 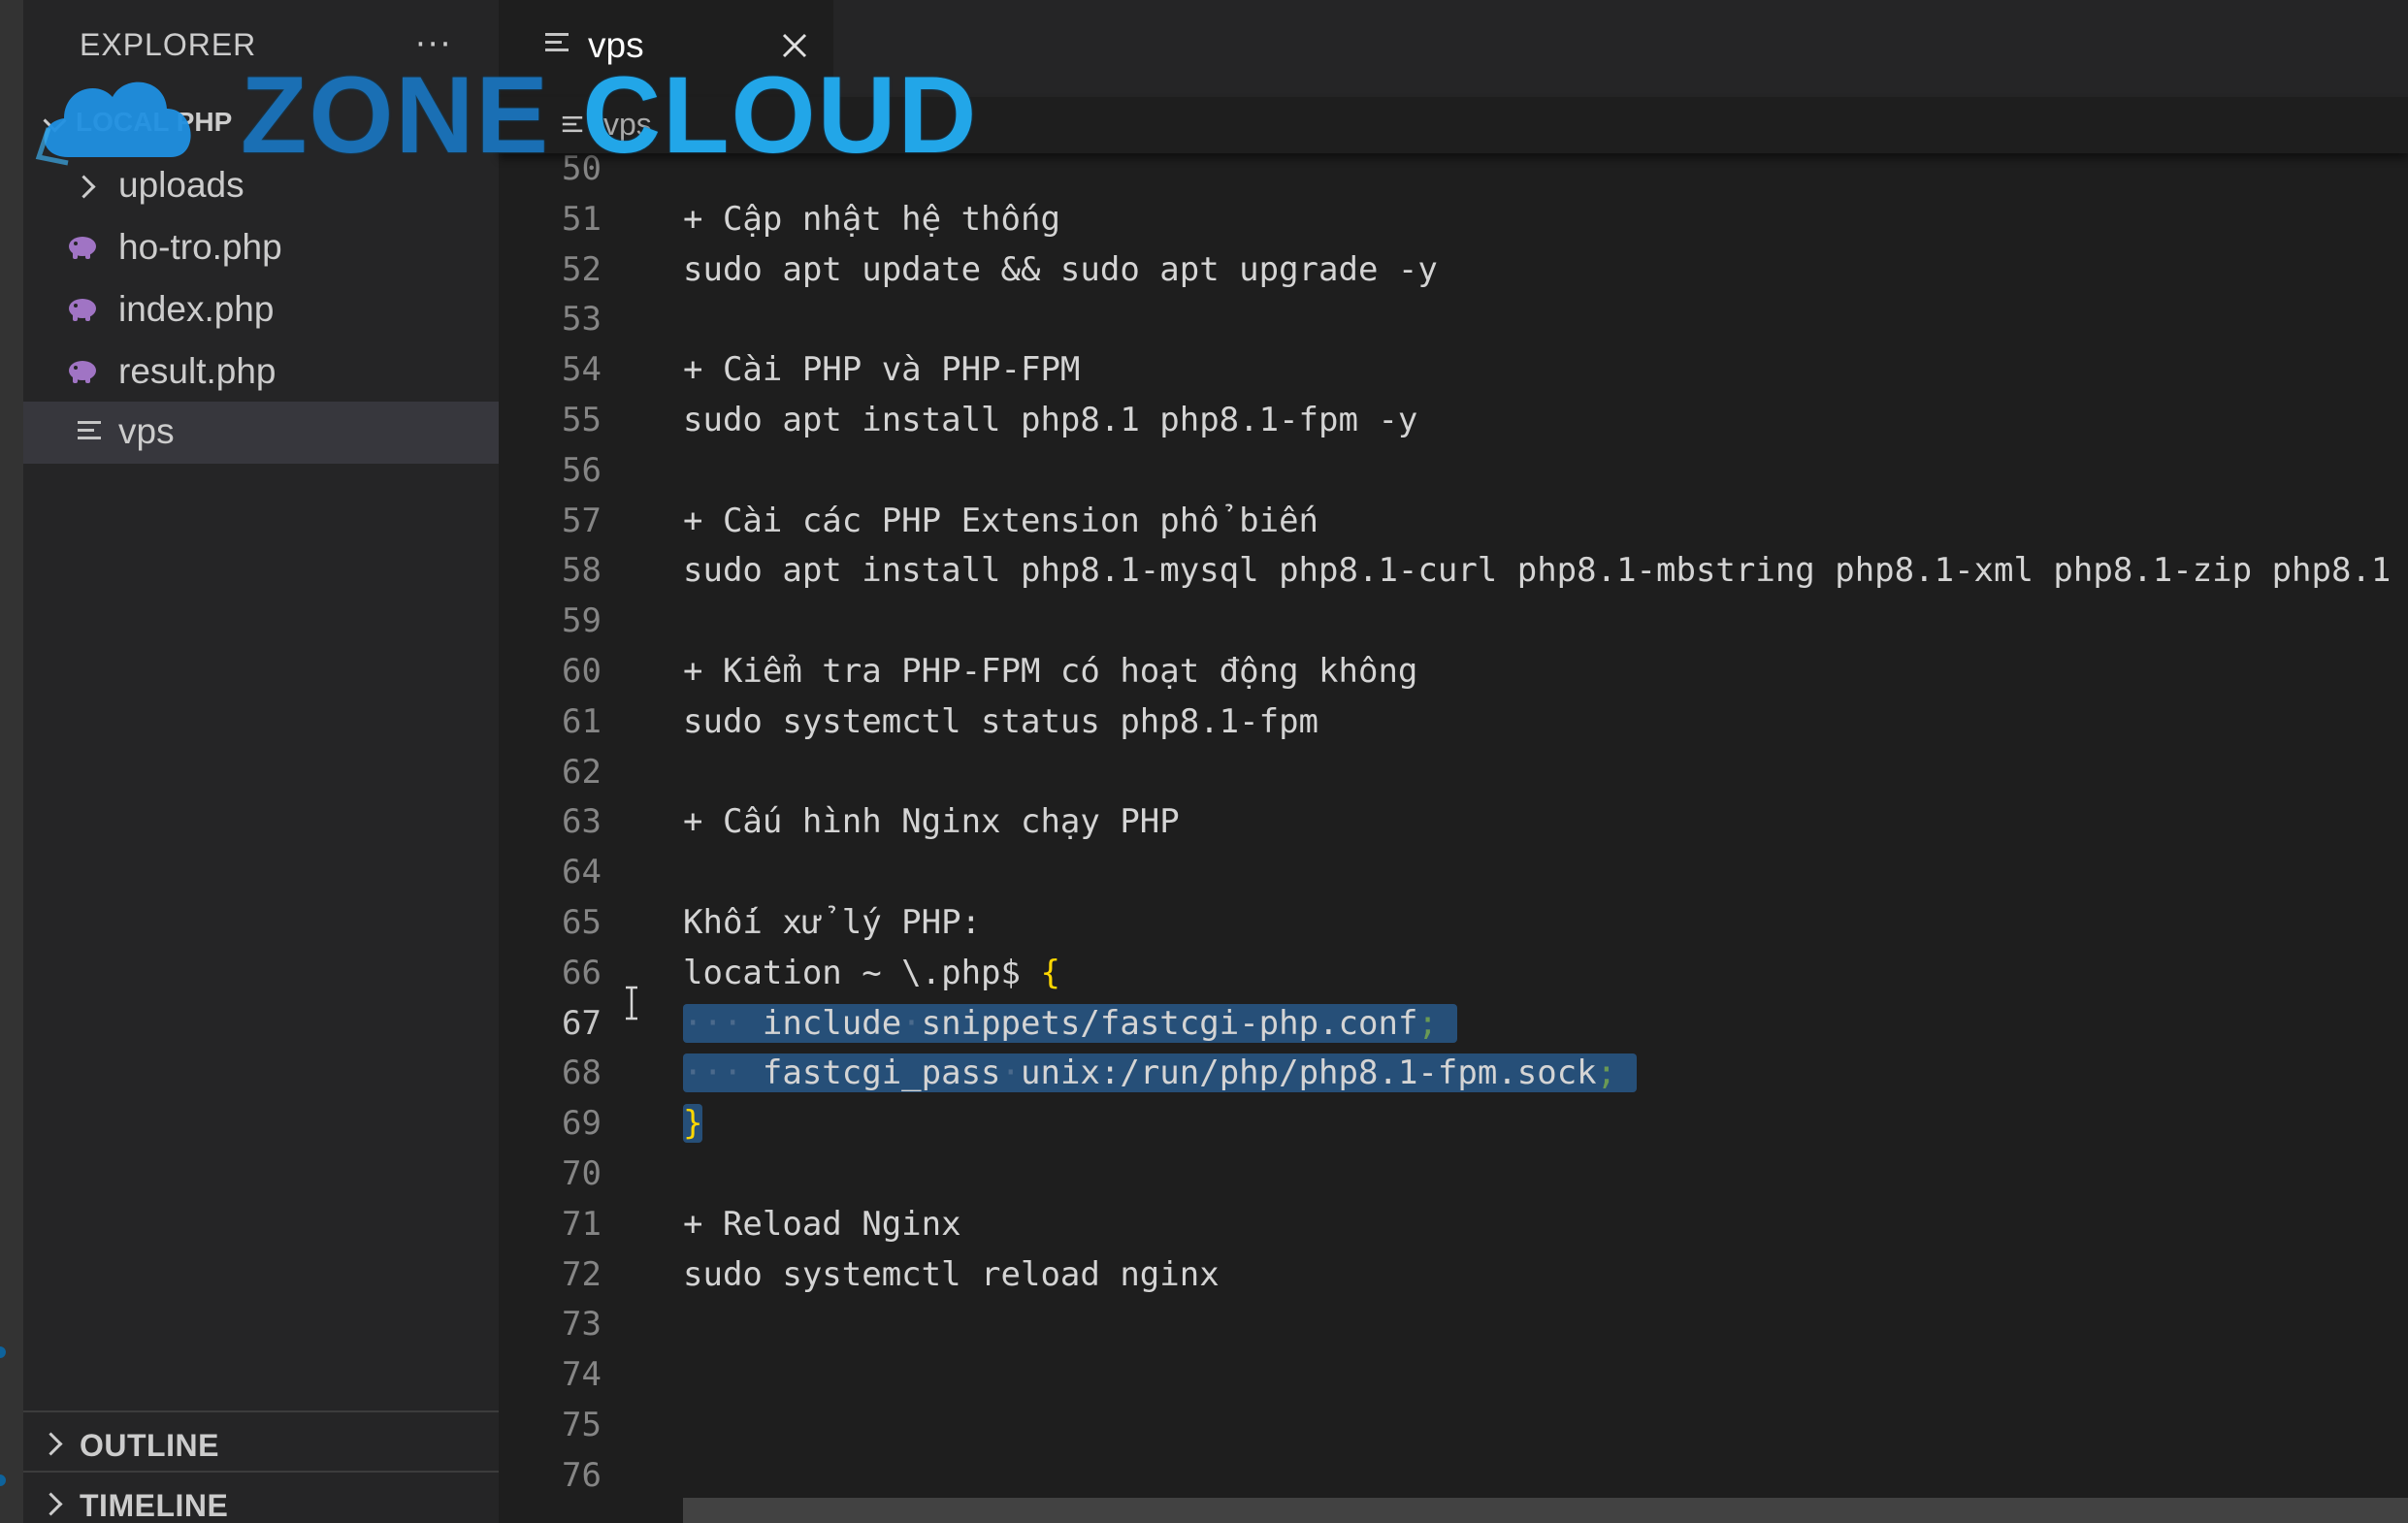 What do you see at coordinates (261, 1441) in the screenshot?
I see `outline-section: OUTLINE` at bounding box center [261, 1441].